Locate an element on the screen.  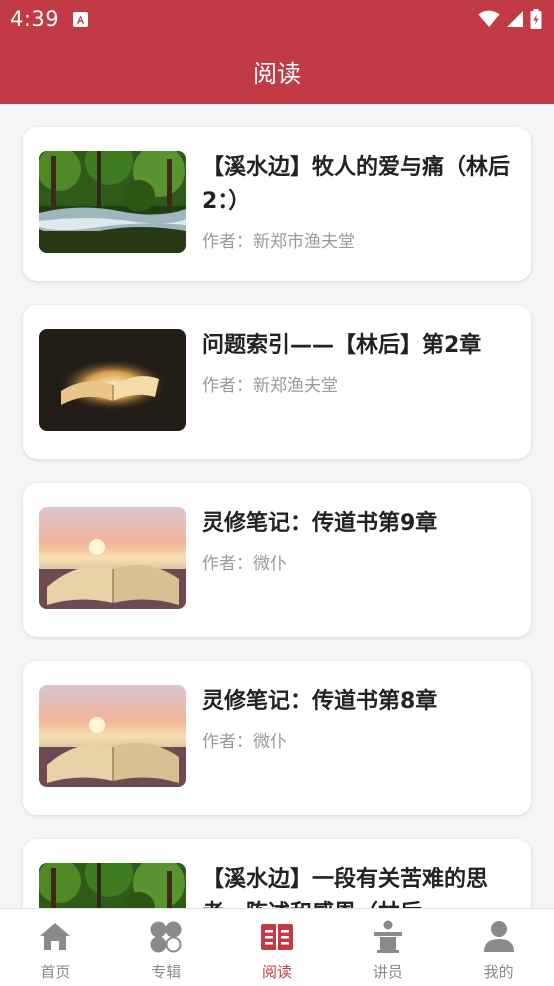
bottom-nav: 首页 专辑 阅读 讲员 我的 is located at coordinates (277, 947).